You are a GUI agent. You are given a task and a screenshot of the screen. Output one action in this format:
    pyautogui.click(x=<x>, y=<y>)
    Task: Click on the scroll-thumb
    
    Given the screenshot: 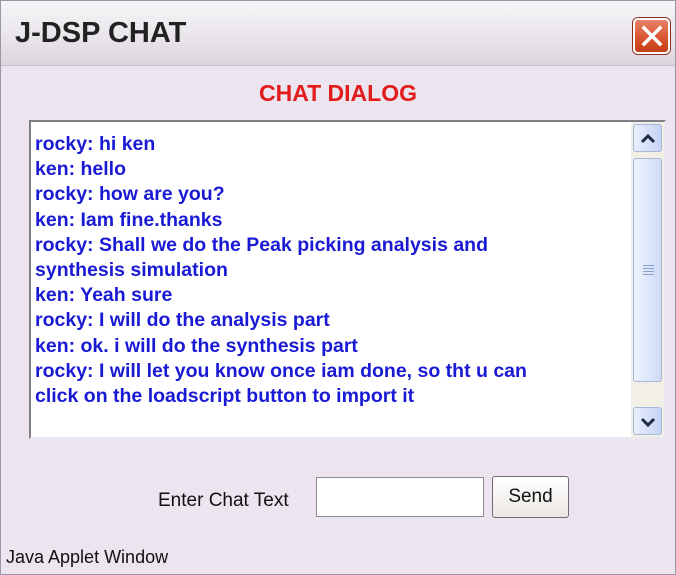 What is the action you would take?
    pyautogui.click(x=647, y=270)
    